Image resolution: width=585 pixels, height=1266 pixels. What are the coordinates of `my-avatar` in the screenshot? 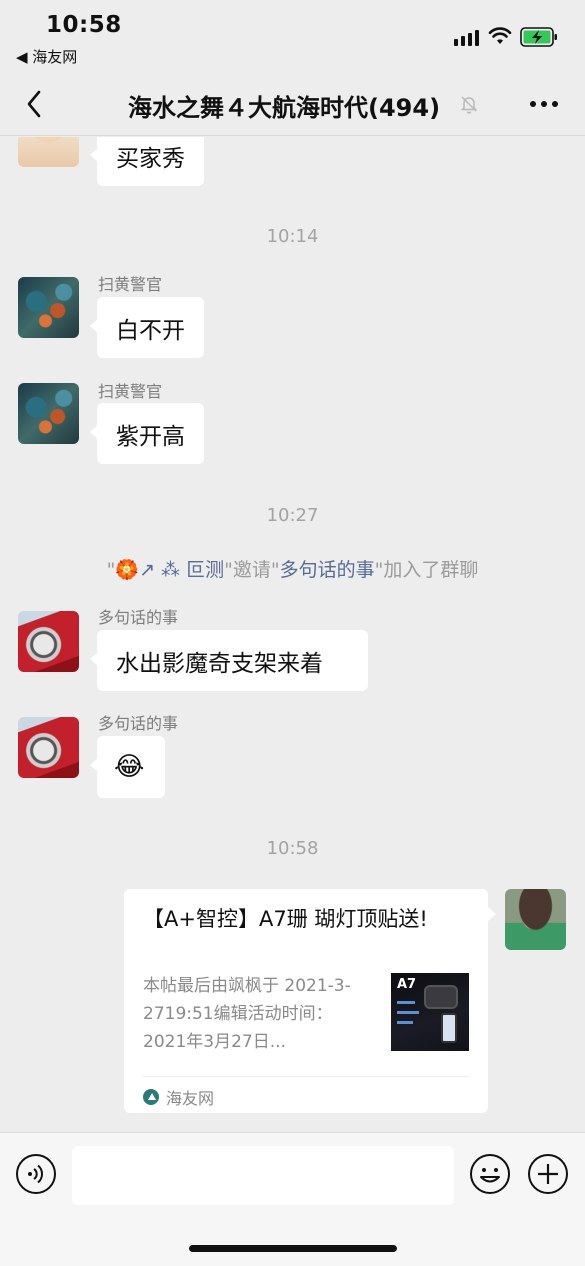 It's located at (535, 919).